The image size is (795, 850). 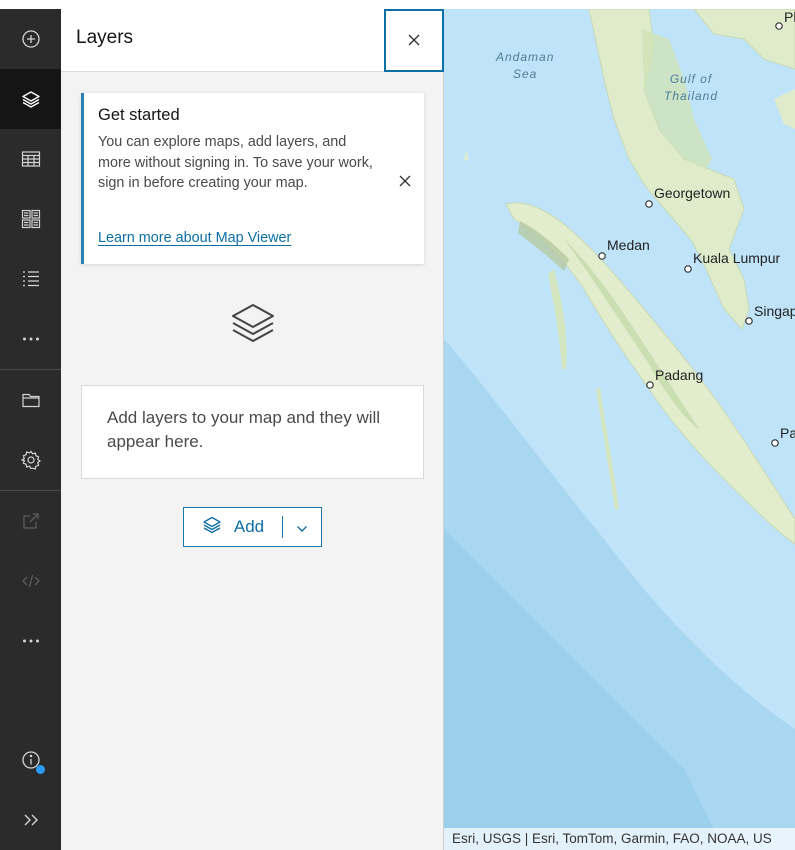 I want to click on table-icon, so click(x=31, y=159).